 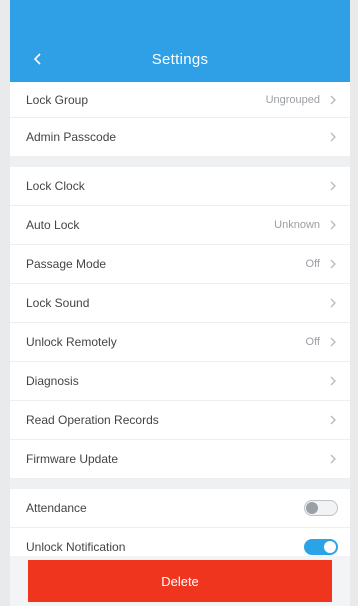 I want to click on back-button, so click(x=38, y=59).